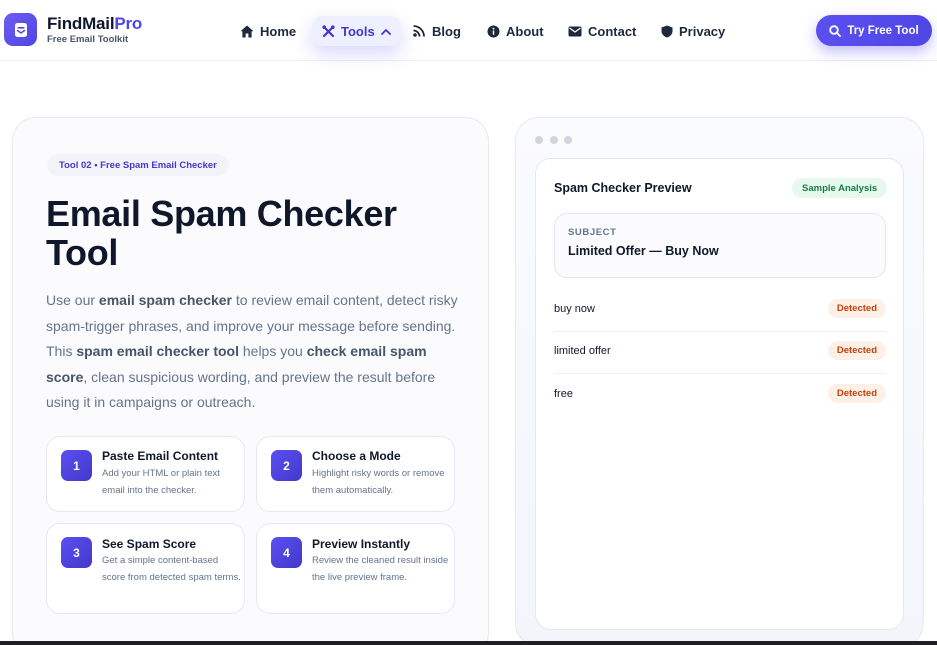 This screenshot has width=937, height=645. I want to click on nav-home-label: Home, so click(278, 31).